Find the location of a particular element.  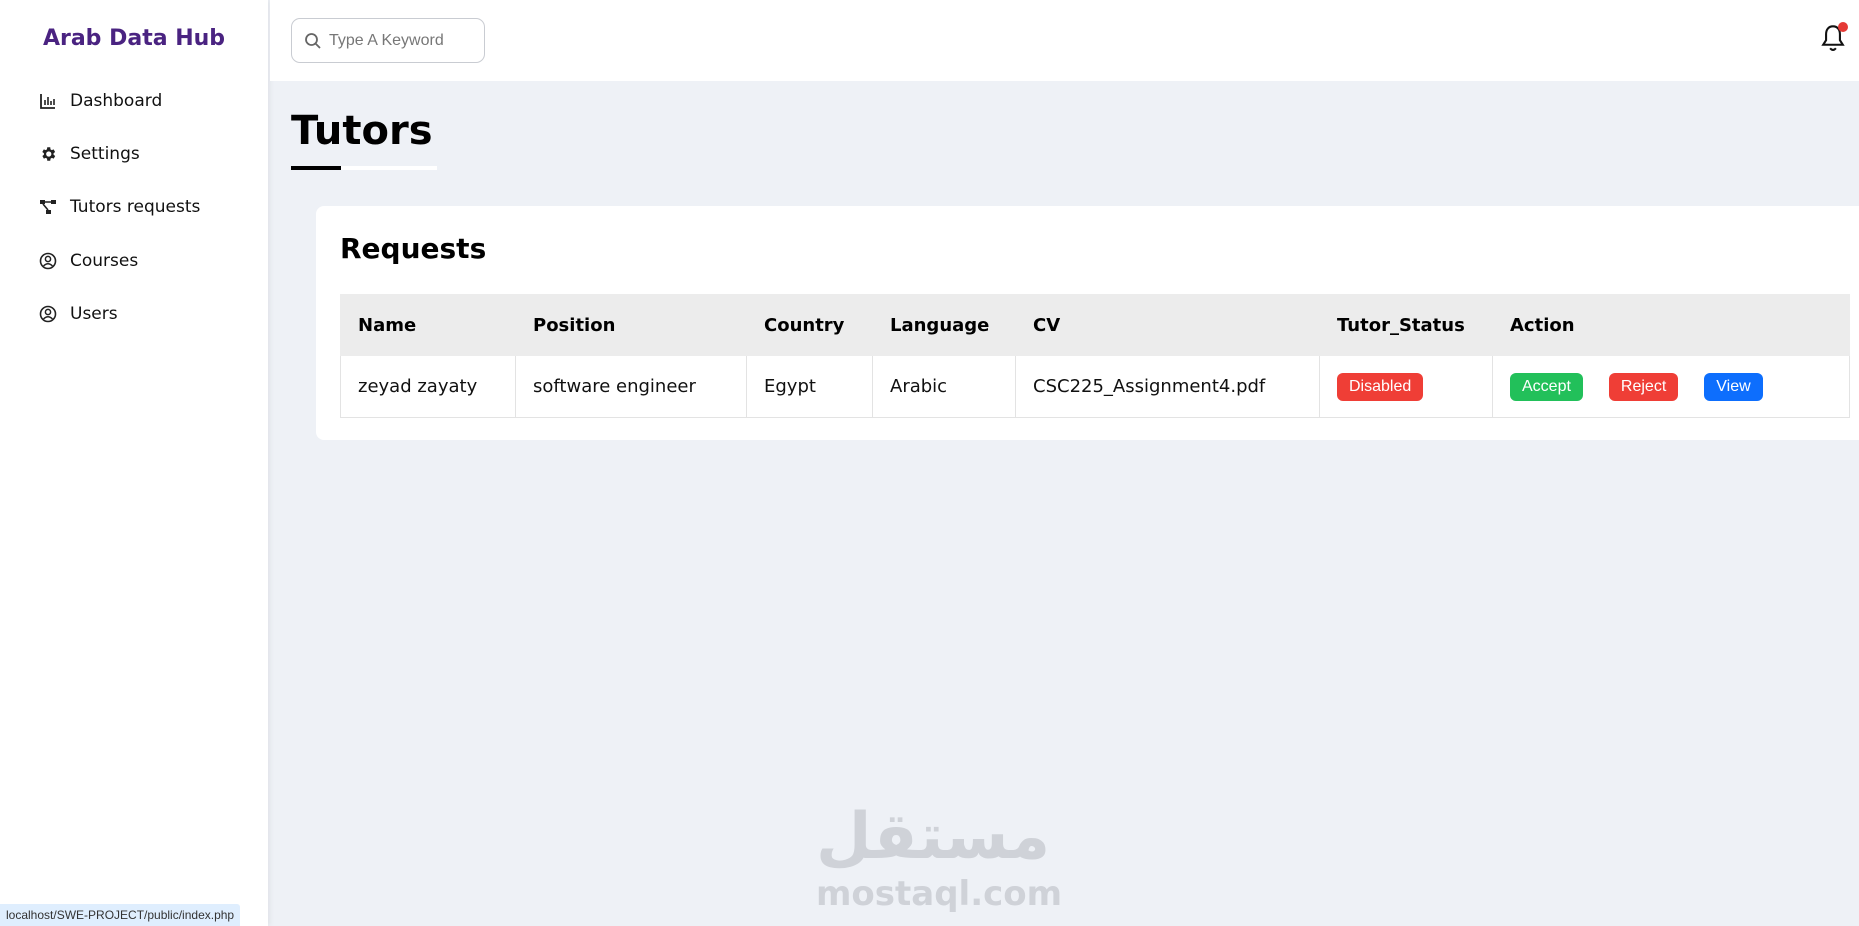

column-header-name: Name is located at coordinates (428, 325).